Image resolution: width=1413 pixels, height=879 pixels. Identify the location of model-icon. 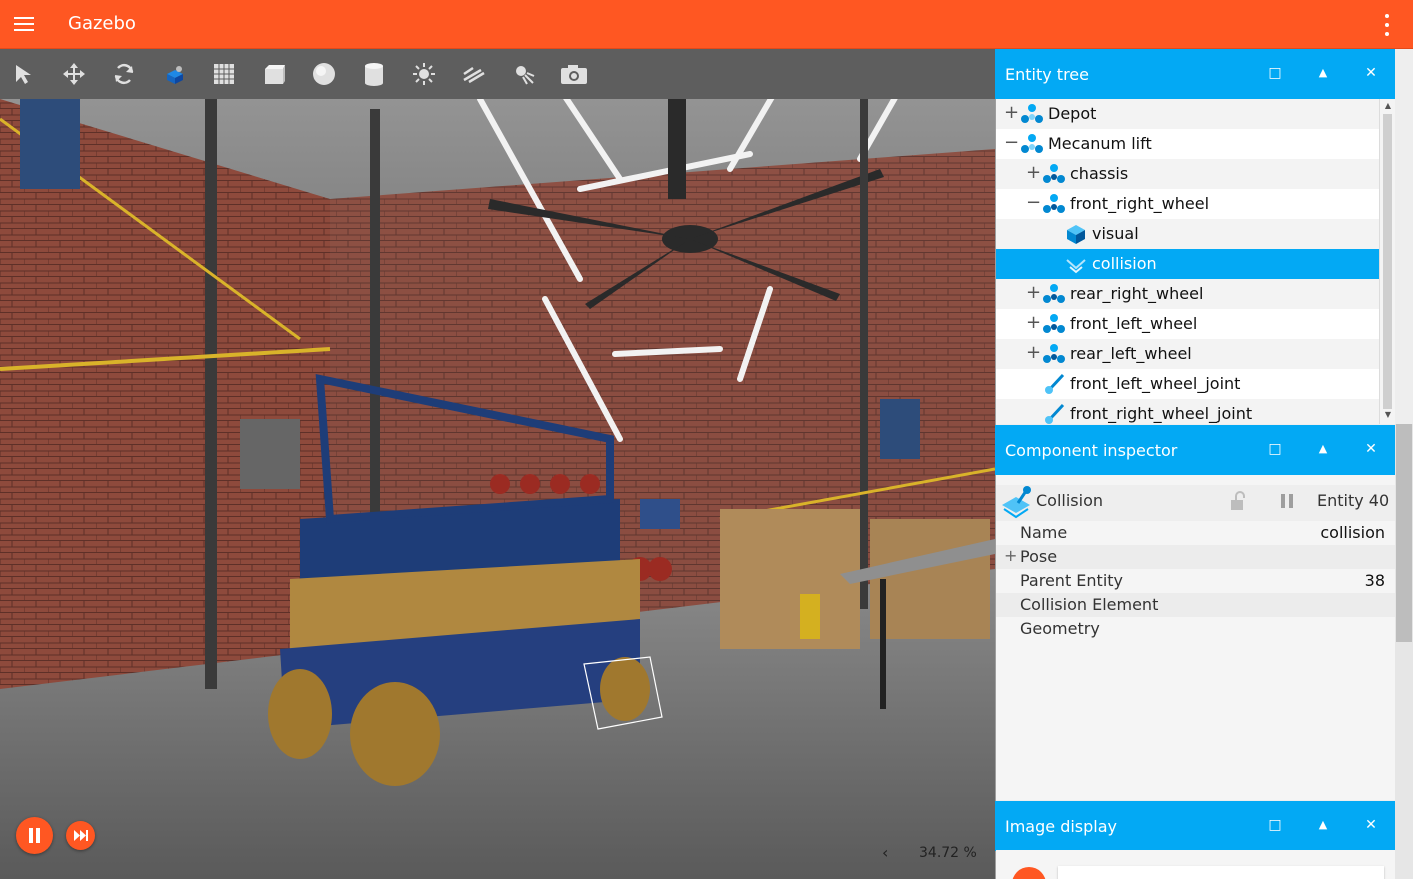
(1032, 113).